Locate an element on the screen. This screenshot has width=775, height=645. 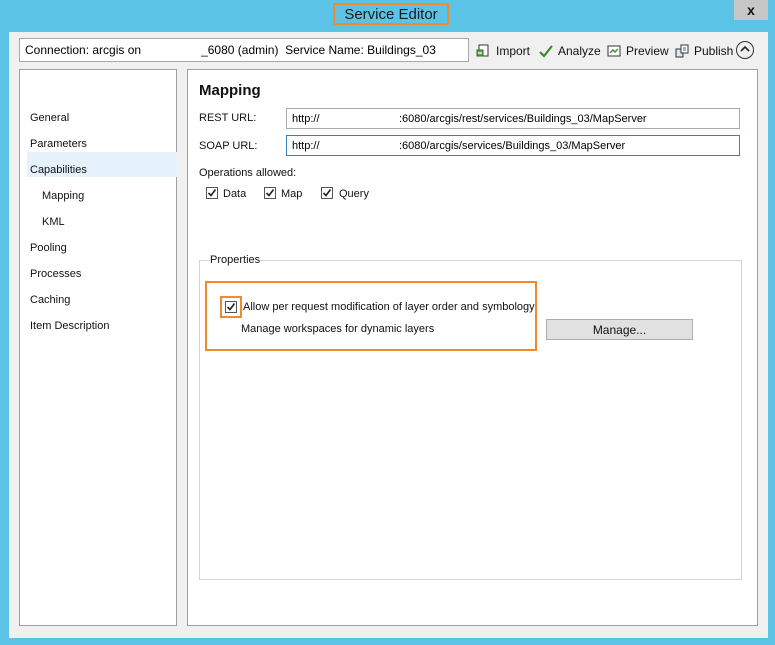
allow-modification-checkbox is located at coordinates (231, 307).